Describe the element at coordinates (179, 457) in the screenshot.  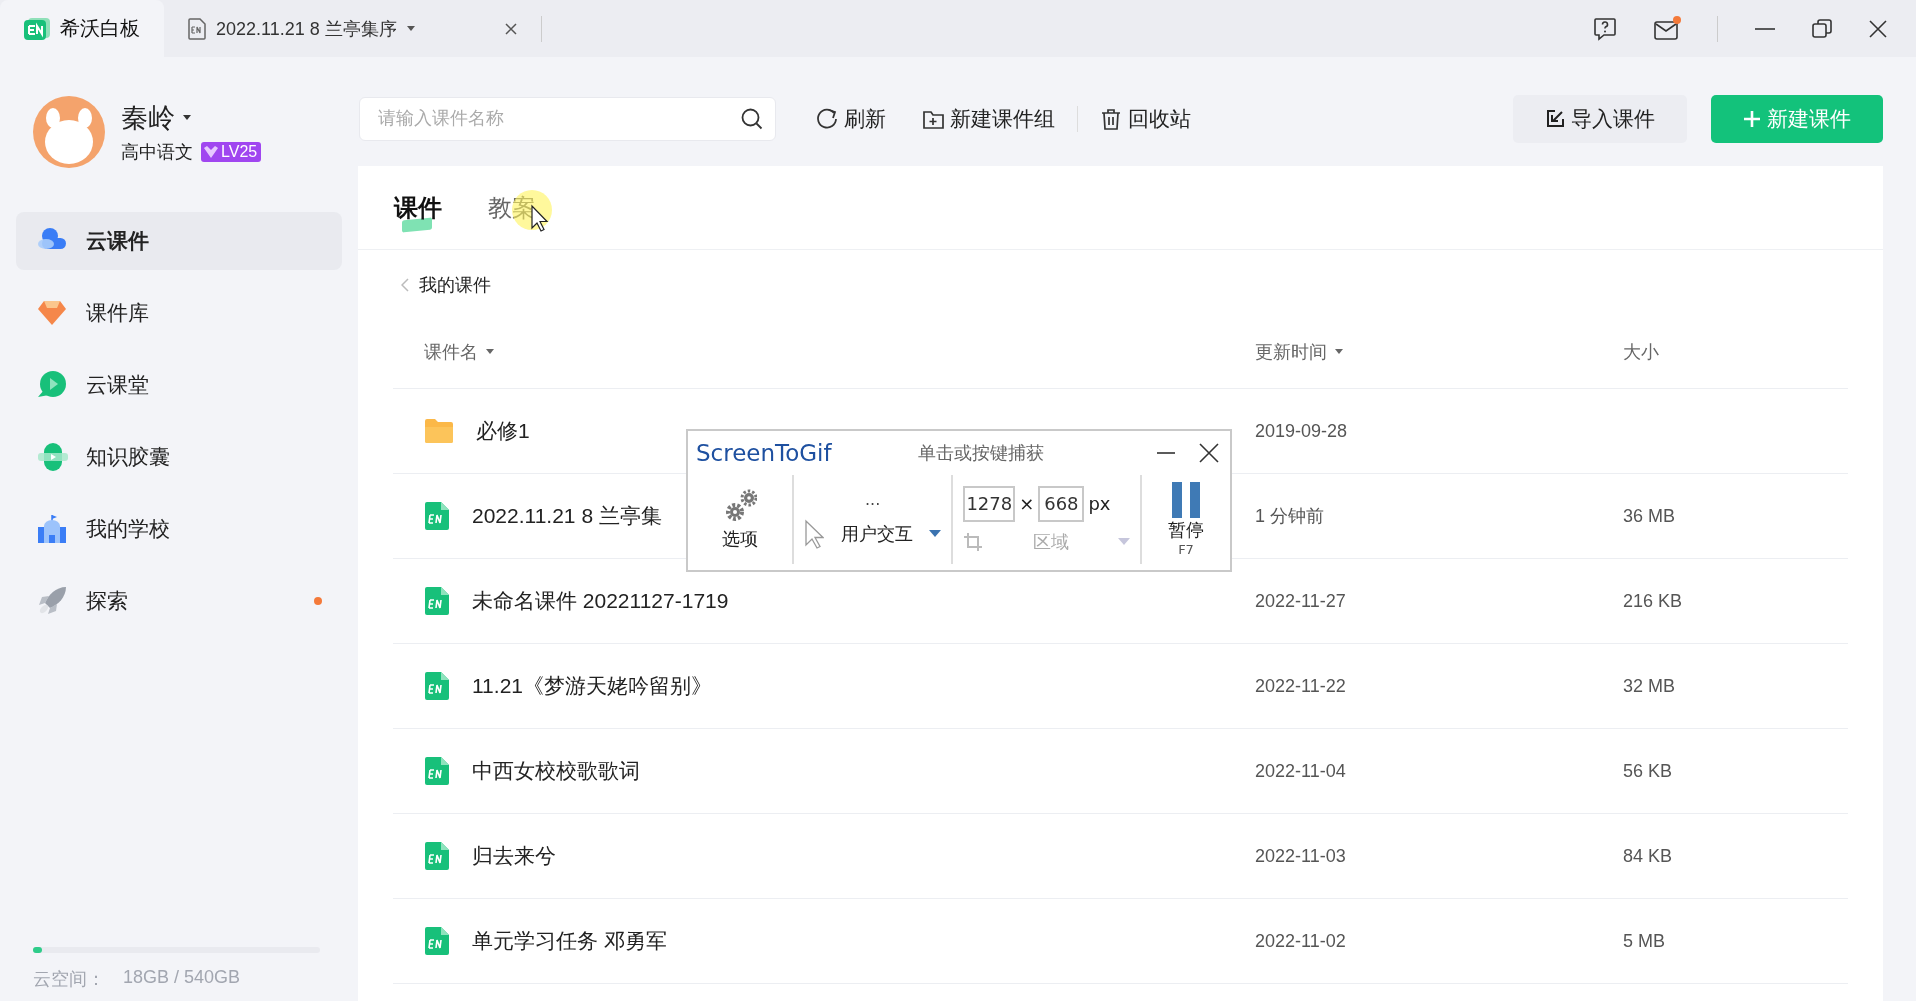
I see `sidebar-item: 知识胶囊` at that location.